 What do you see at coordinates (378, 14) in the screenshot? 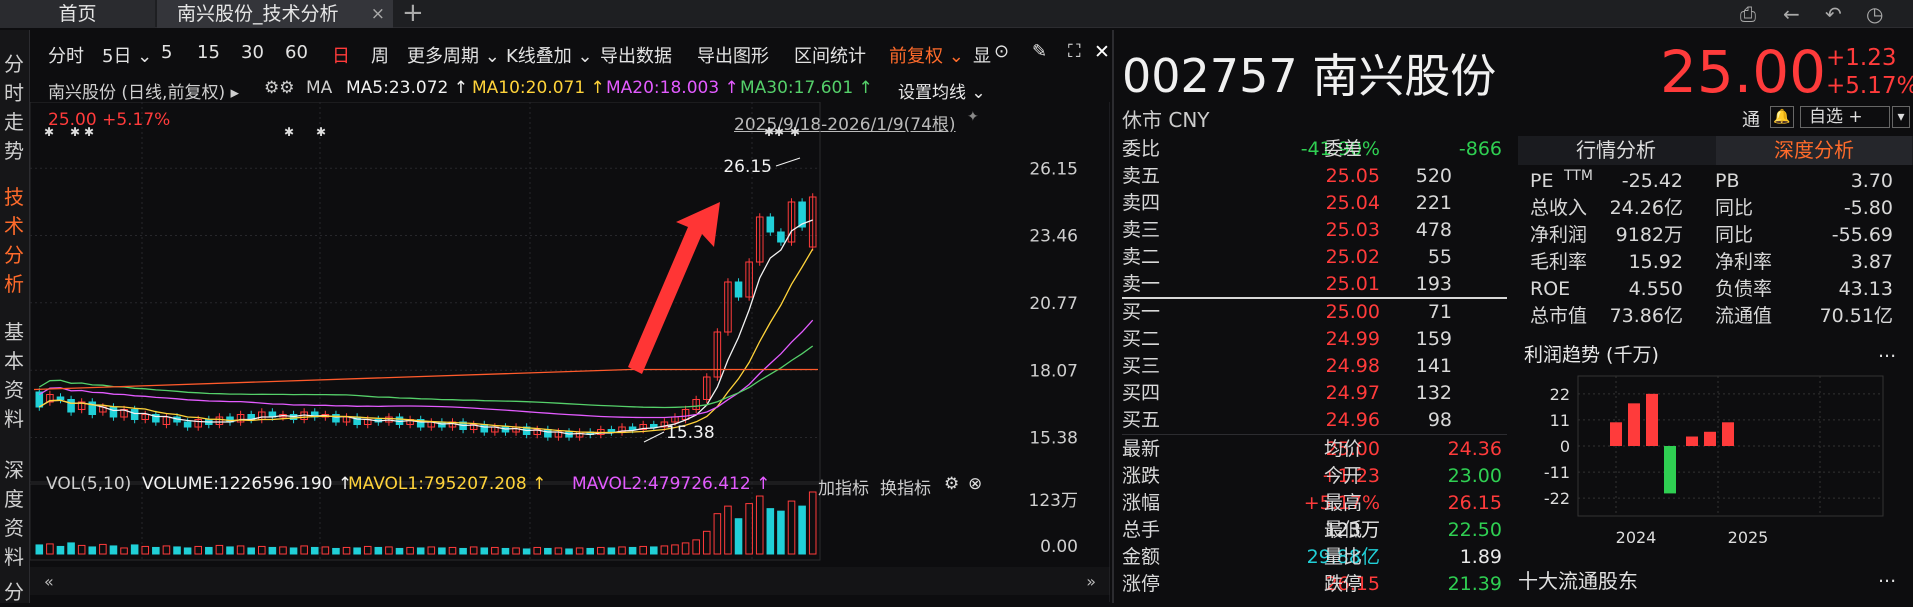
I see `close-icon: ×` at bounding box center [378, 14].